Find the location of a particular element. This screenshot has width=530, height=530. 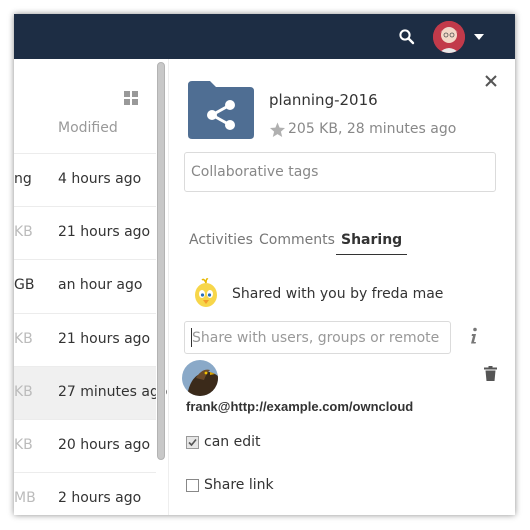

share-link-label: Share link is located at coordinates (239, 485).